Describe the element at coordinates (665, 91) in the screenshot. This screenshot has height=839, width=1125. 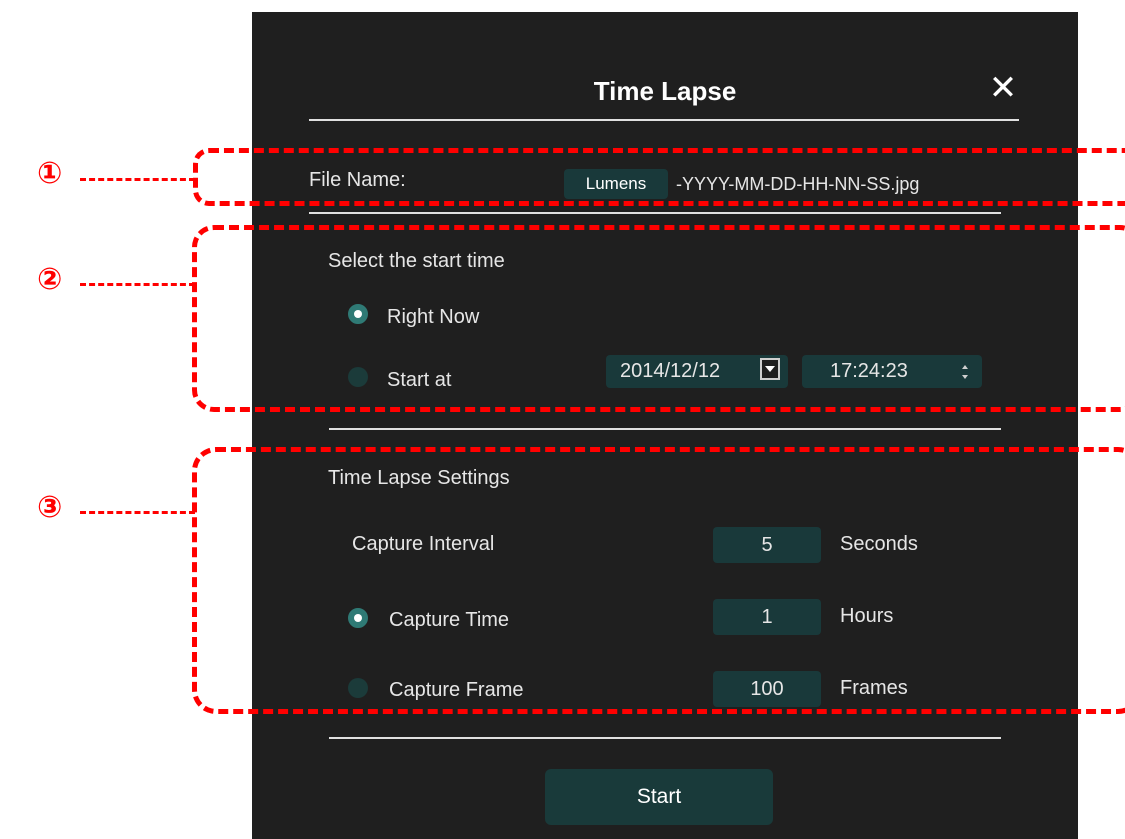
I see `dialog-title: Time Lapse` at that location.